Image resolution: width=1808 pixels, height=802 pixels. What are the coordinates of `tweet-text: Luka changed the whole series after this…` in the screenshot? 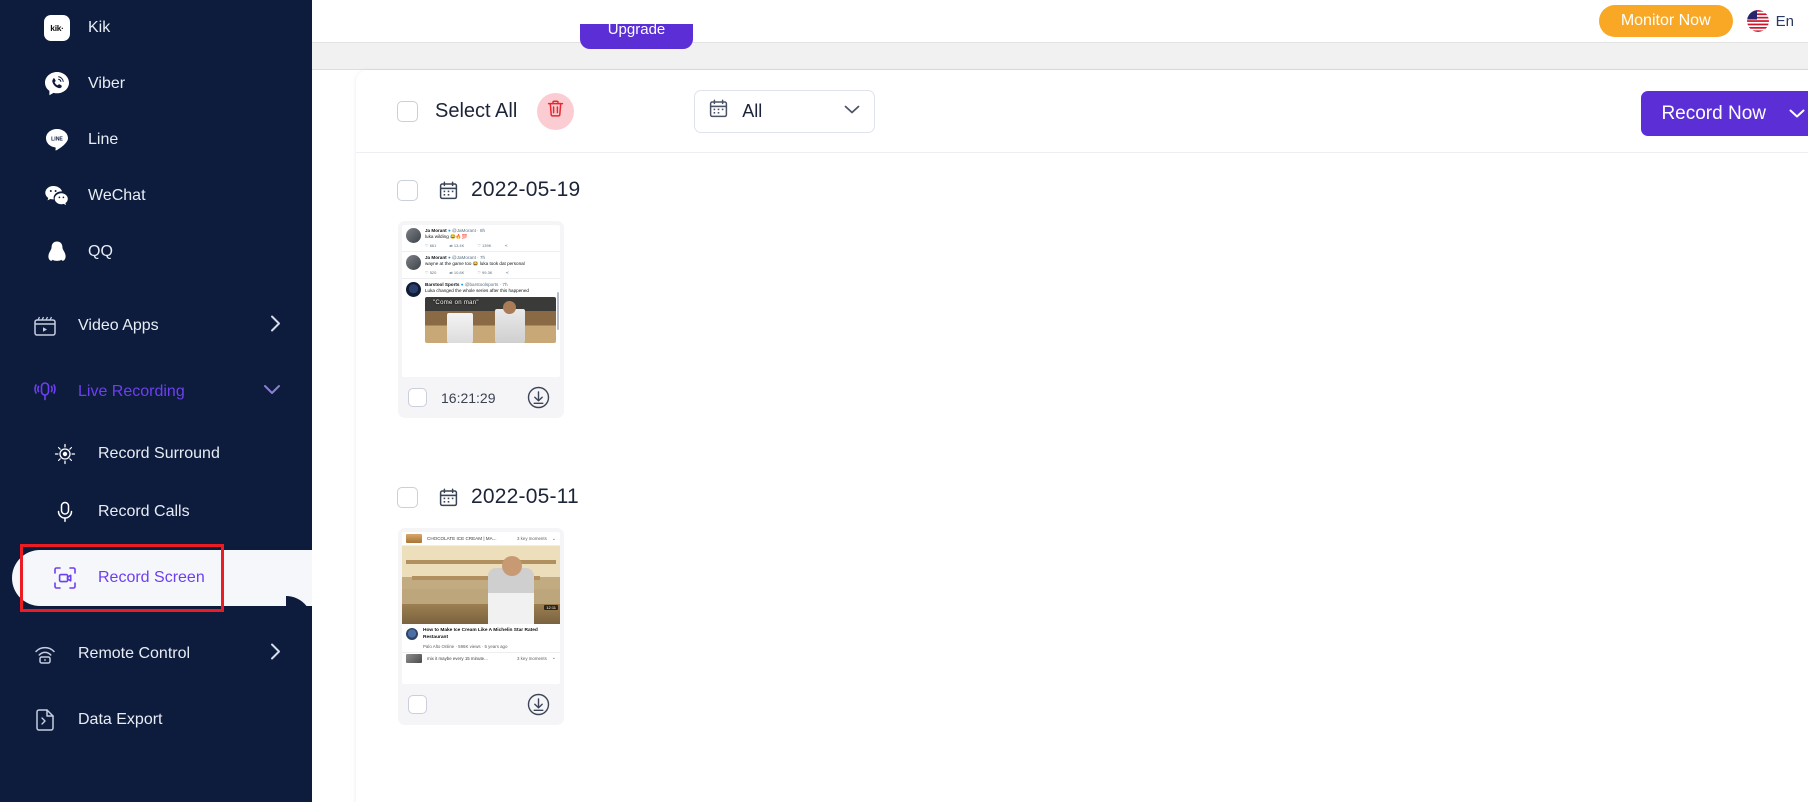 It's located at (477, 290).